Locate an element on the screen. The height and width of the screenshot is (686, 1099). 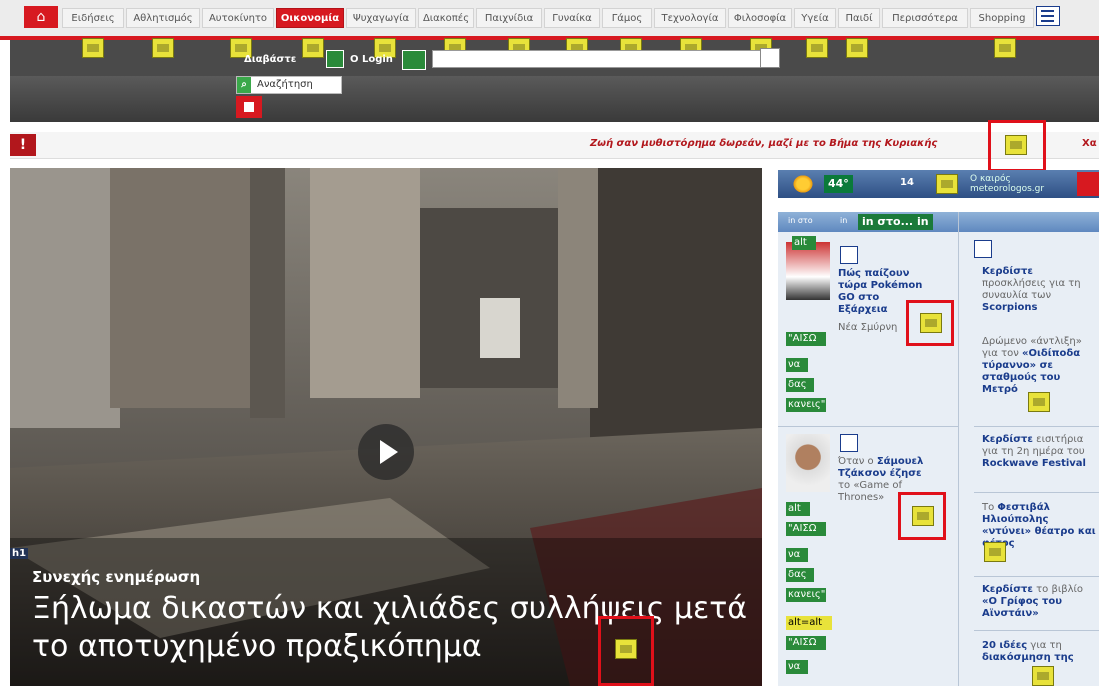
column-divider is located at coordinates (958, 449).